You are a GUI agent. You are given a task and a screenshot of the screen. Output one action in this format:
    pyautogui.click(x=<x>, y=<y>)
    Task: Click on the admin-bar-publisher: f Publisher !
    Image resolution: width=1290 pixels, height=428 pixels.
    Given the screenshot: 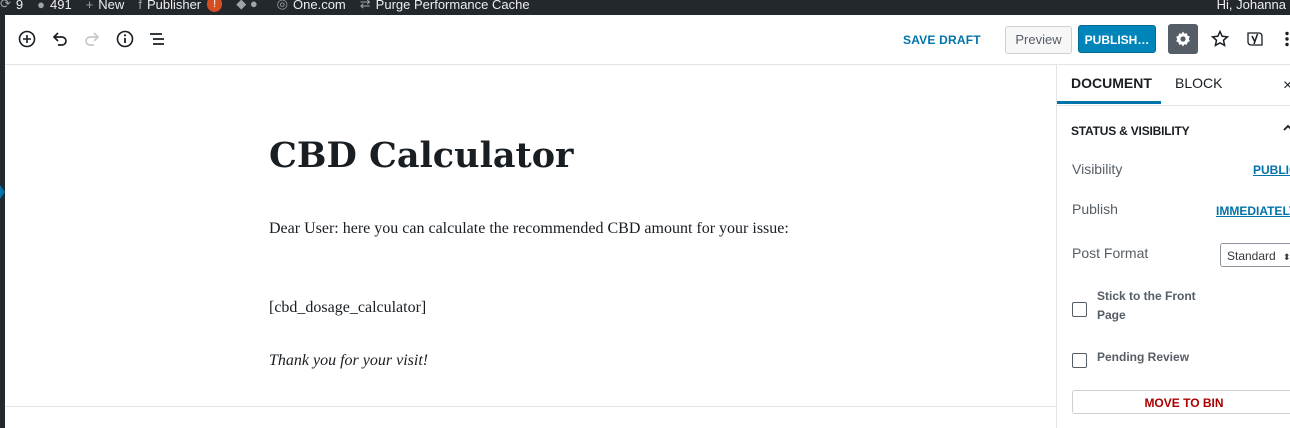 What is the action you would take?
    pyautogui.click(x=180, y=6)
    